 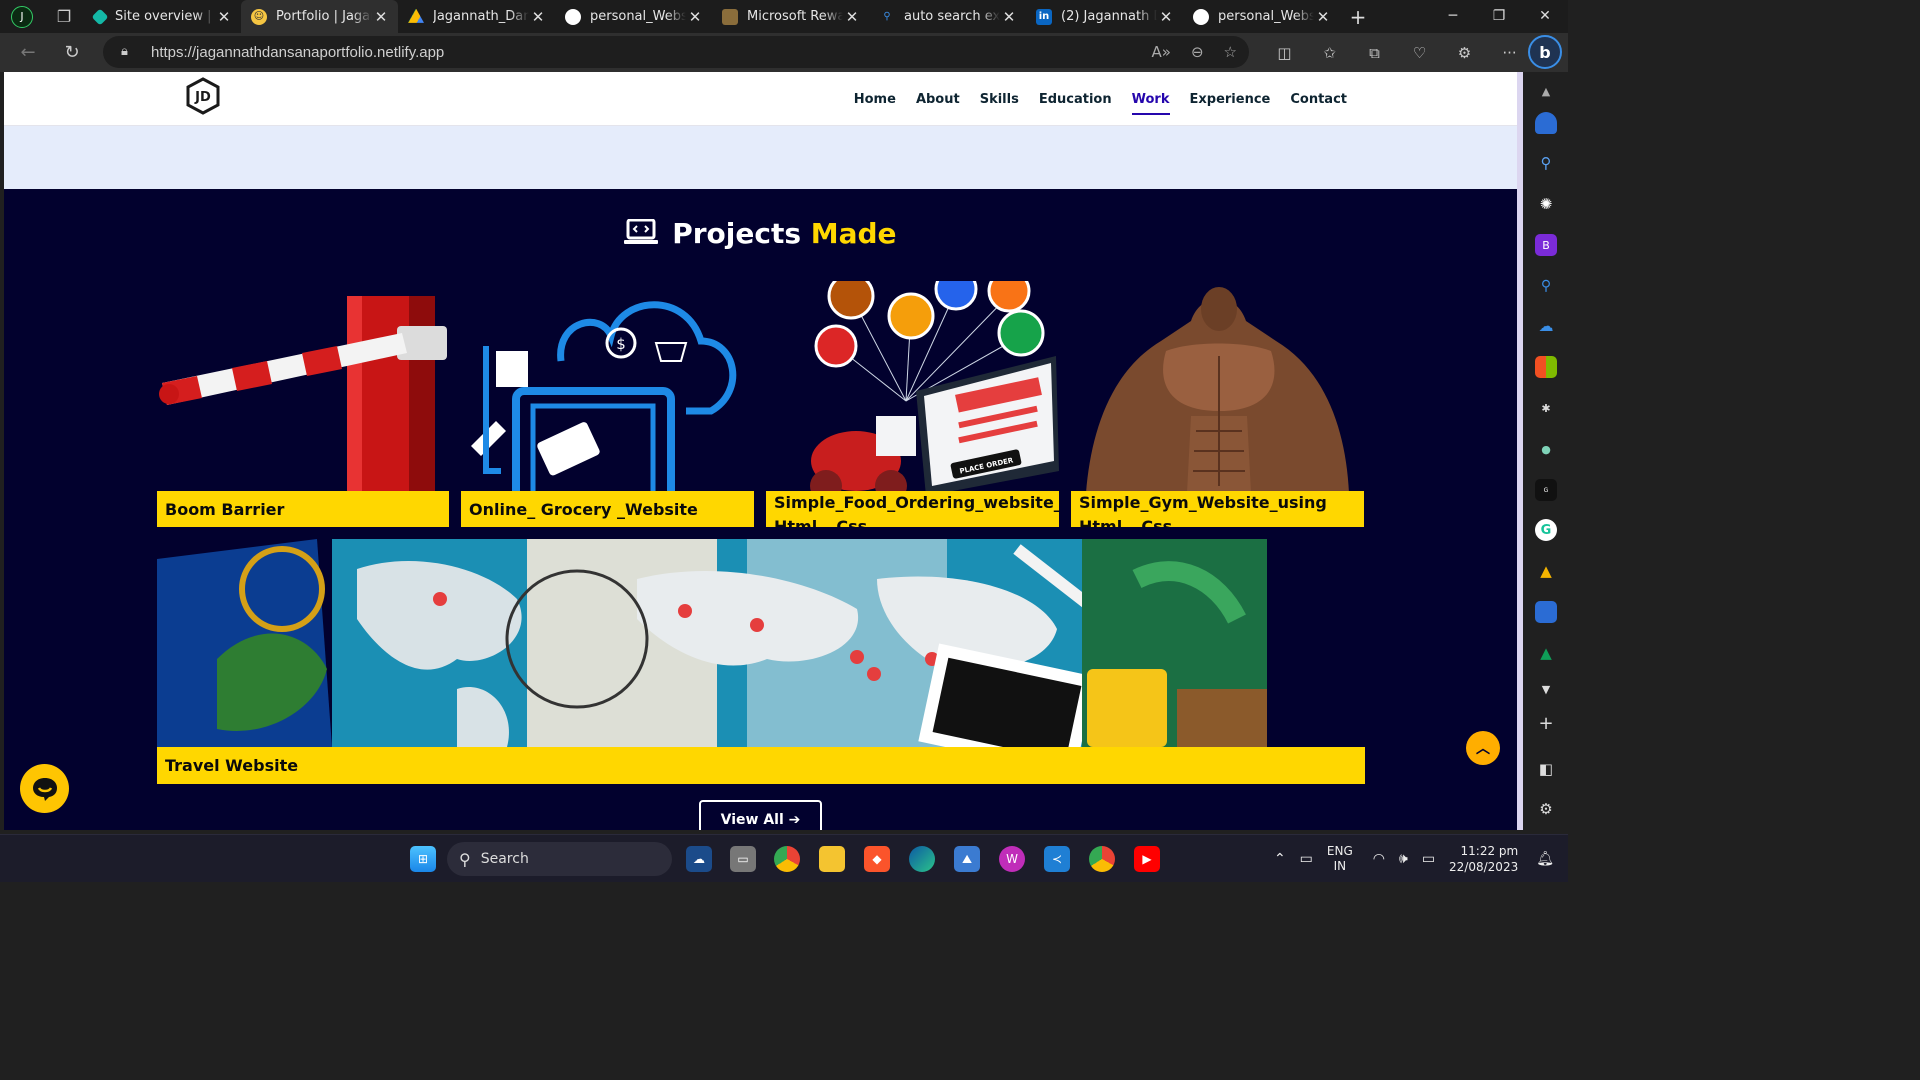 What do you see at coordinates (1340, 859) in the screenshot?
I see `language-indicator: ENG IN` at bounding box center [1340, 859].